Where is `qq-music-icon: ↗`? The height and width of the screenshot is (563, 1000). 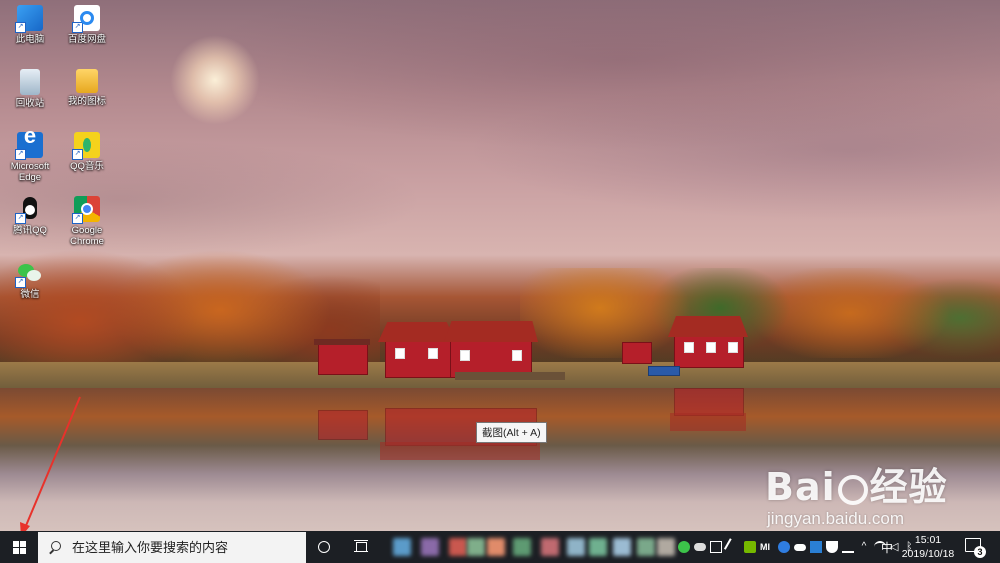 qq-music-icon: ↗ is located at coordinates (86, 146).